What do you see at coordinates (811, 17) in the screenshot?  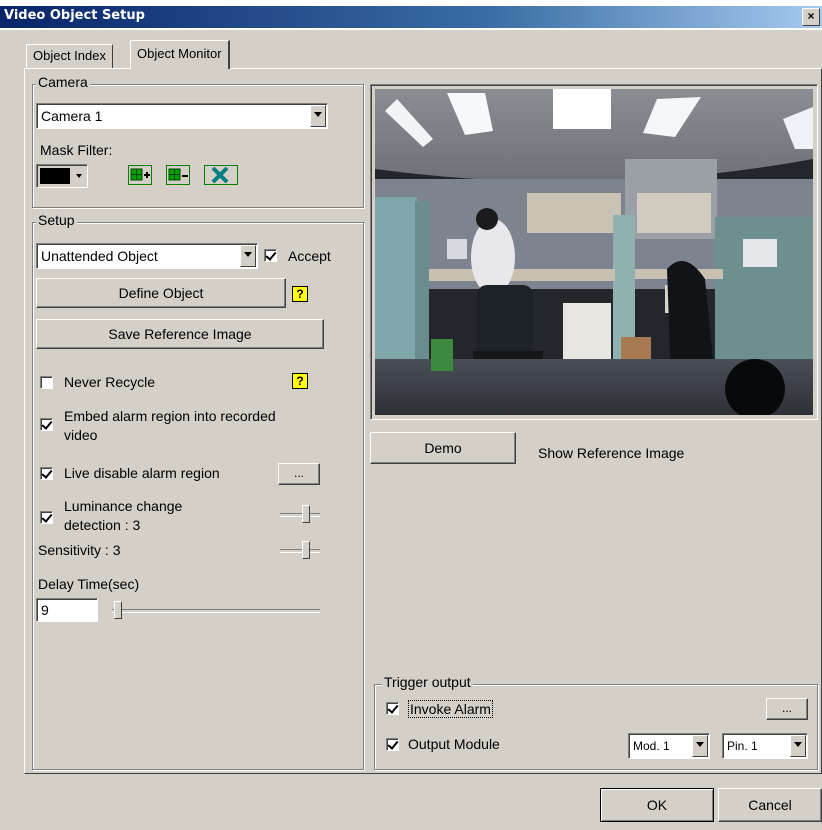 I see `close-button: ×` at bounding box center [811, 17].